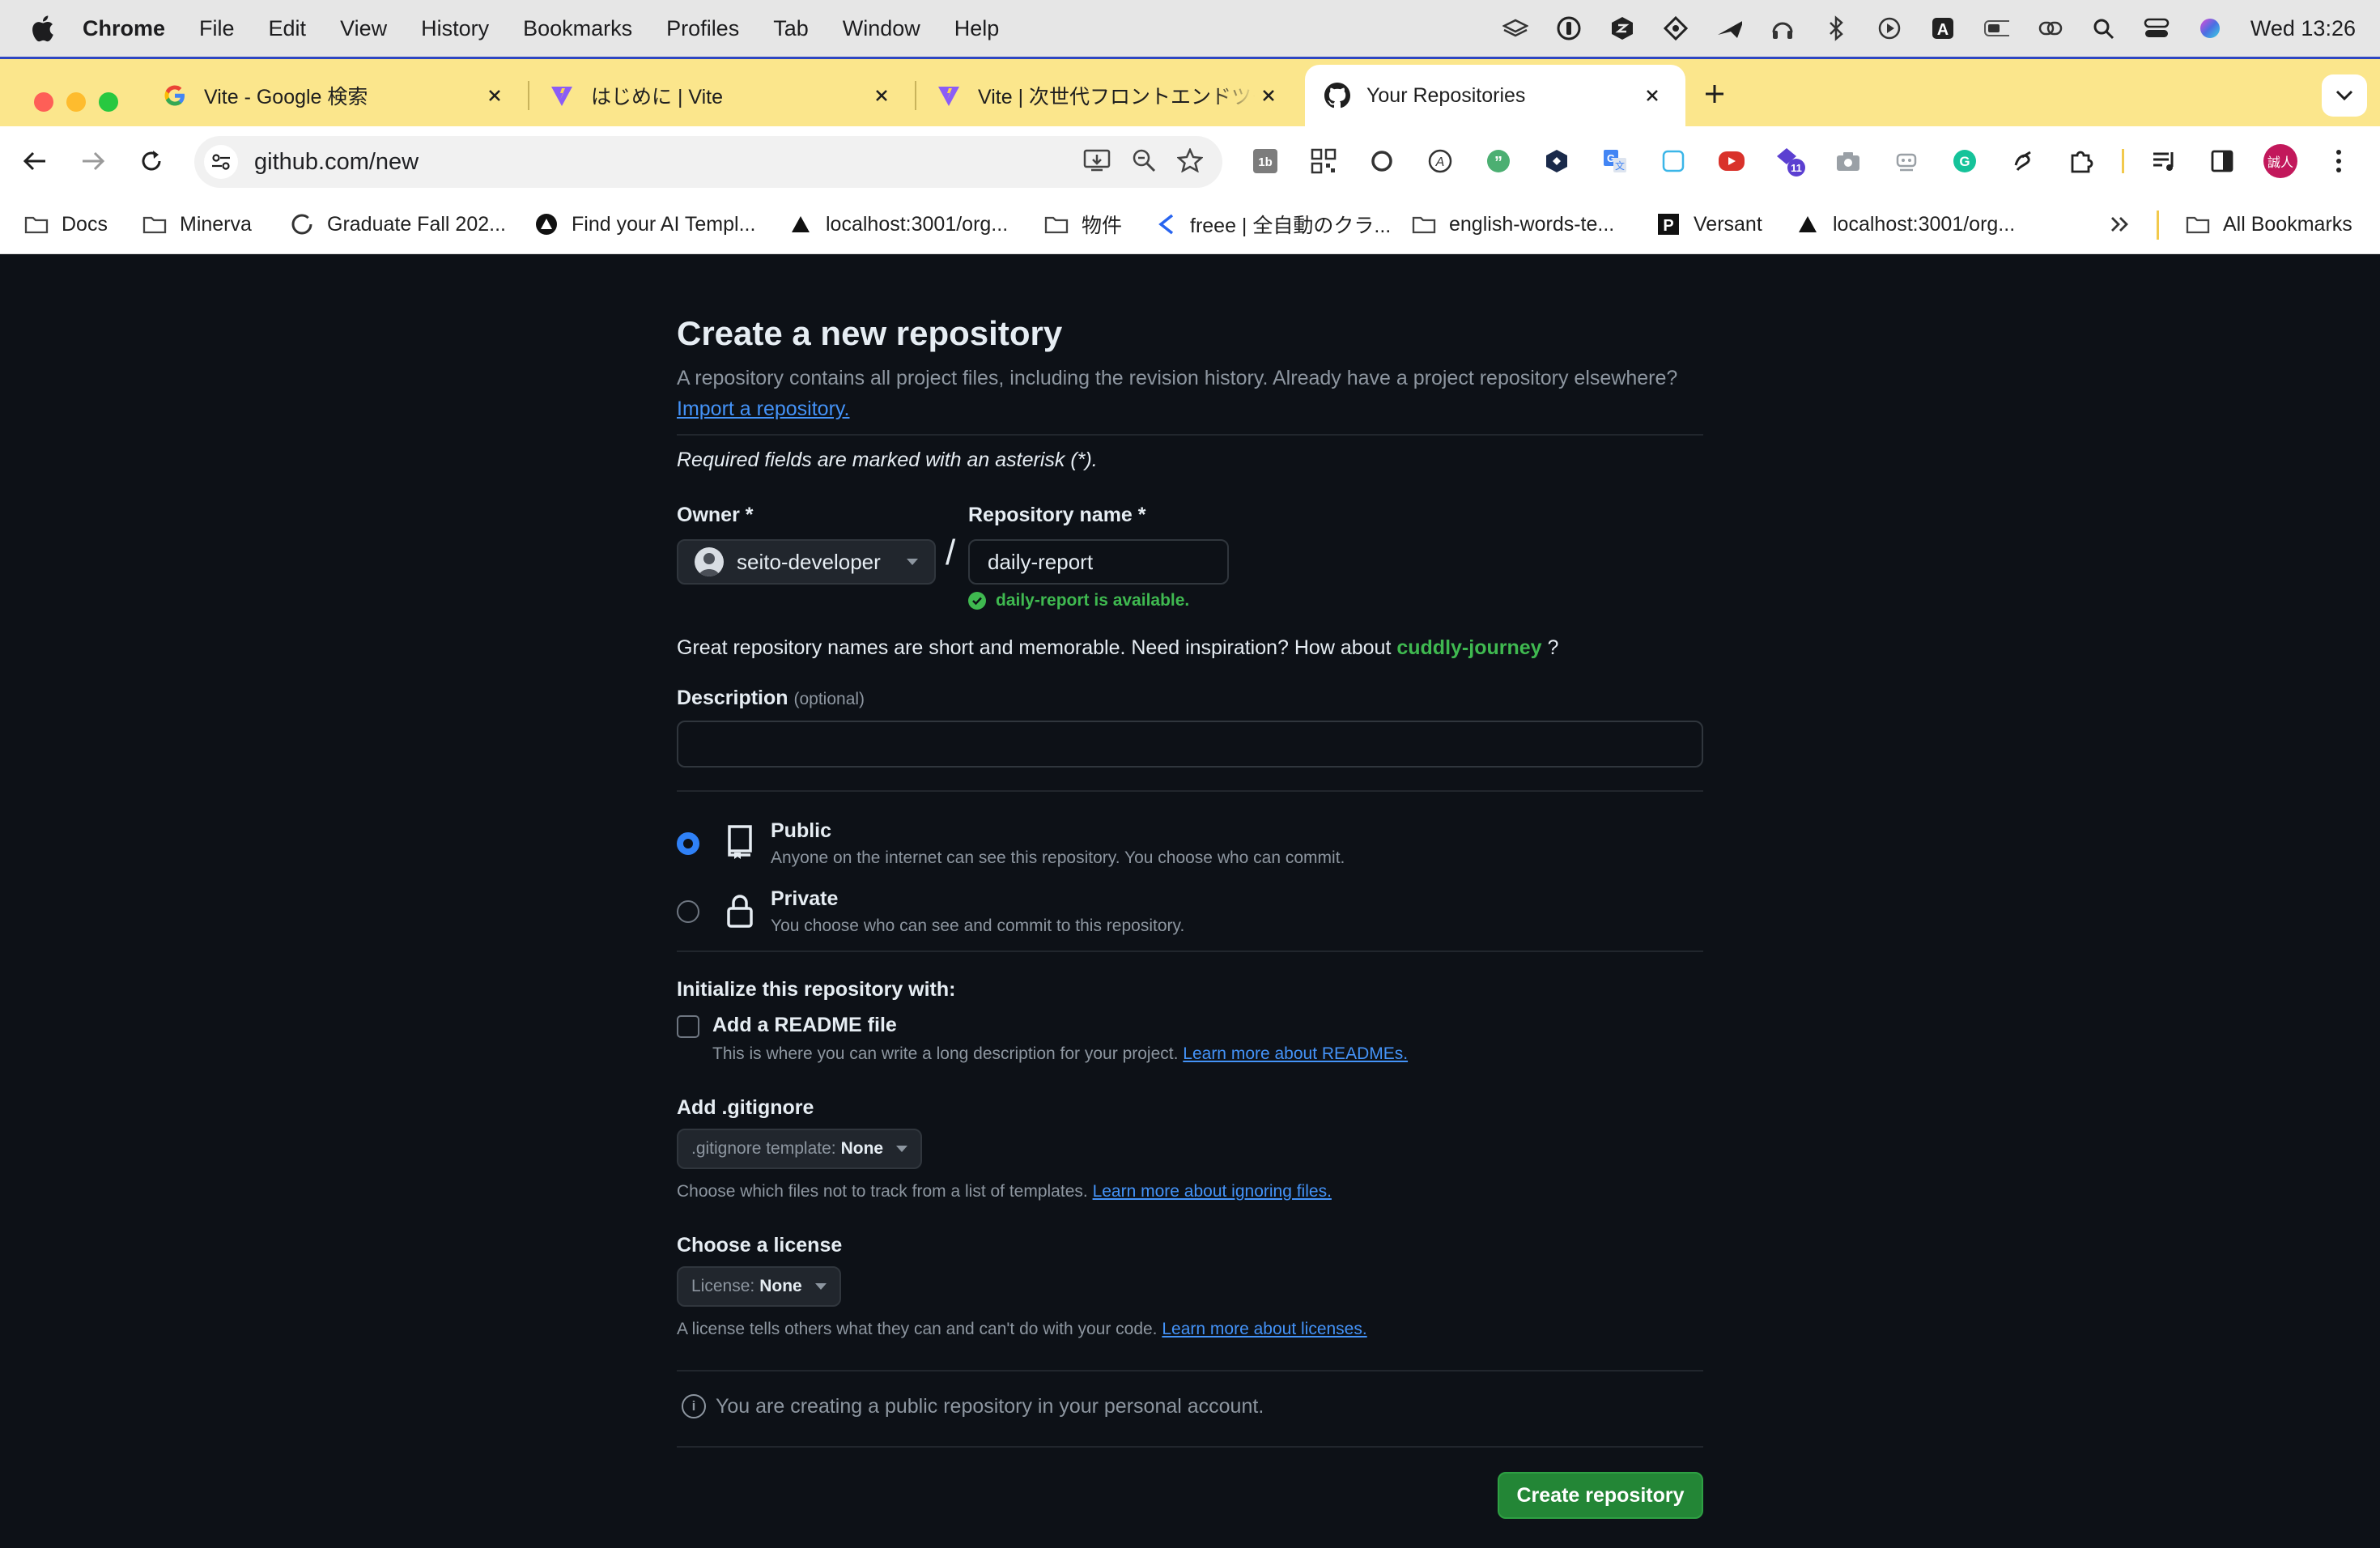  Describe the element at coordinates (1382, 161) in the screenshot. I see `circle-extension-icon` at that location.